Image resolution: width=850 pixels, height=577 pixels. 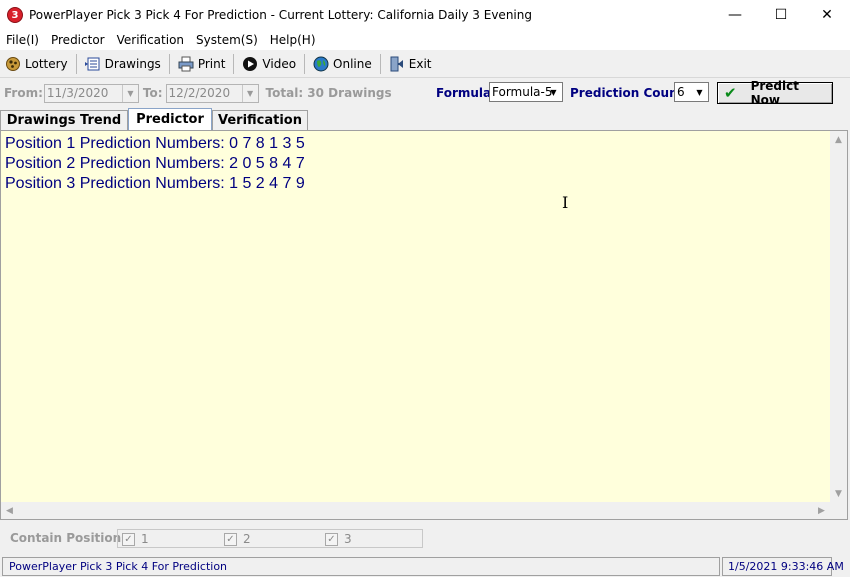 What do you see at coordinates (838, 139) in the screenshot?
I see `scroll-up-icon: ▲` at bounding box center [838, 139].